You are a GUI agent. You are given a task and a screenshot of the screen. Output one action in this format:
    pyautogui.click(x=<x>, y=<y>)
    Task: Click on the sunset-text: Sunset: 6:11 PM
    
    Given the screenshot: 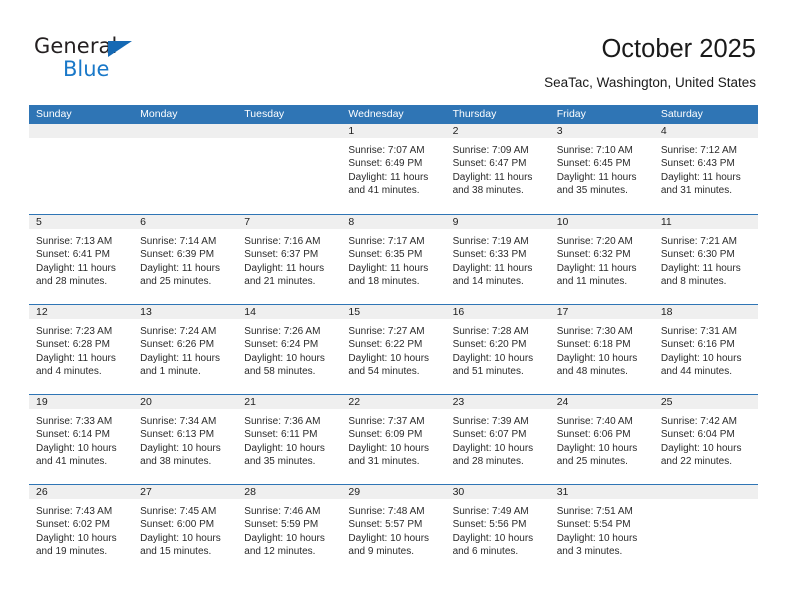 What is the action you would take?
    pyautogui.click(x=281, y=435)
    